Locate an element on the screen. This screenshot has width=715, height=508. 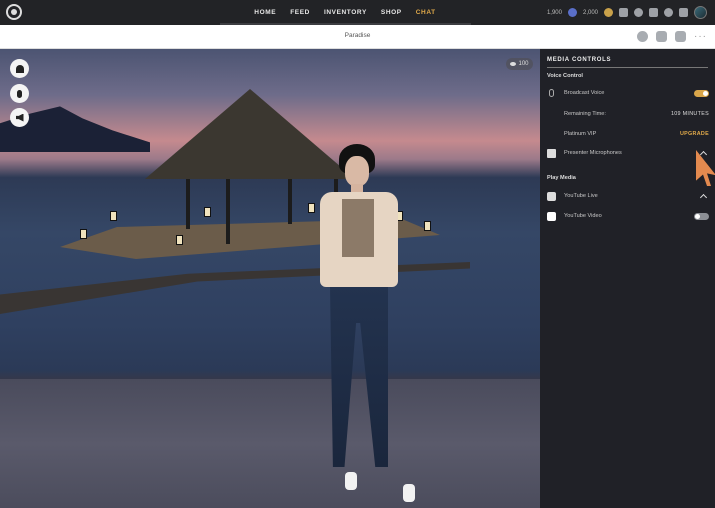
character-top is located at coordinates (358, 228).